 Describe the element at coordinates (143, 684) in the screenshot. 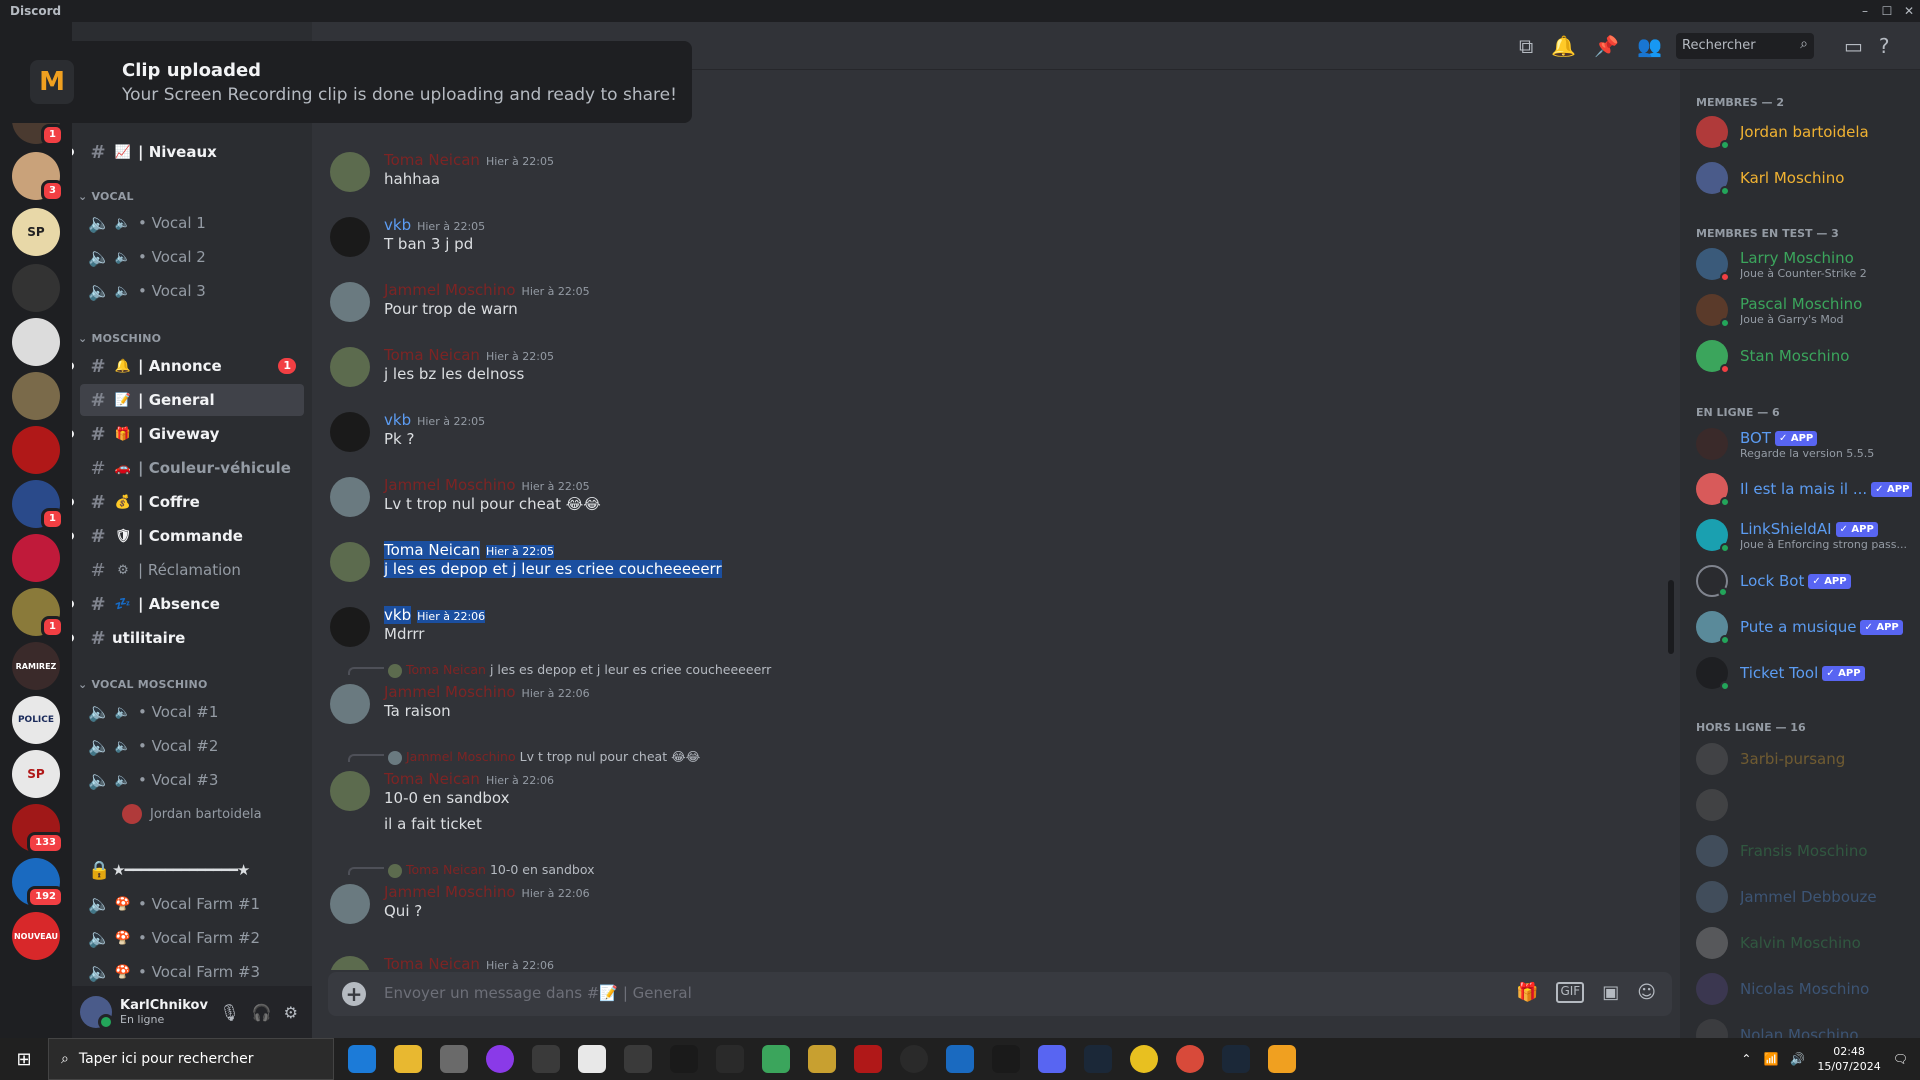

I see `category-vocal-moschino: ⌄ VOCAL MOSCHINO` at that location.